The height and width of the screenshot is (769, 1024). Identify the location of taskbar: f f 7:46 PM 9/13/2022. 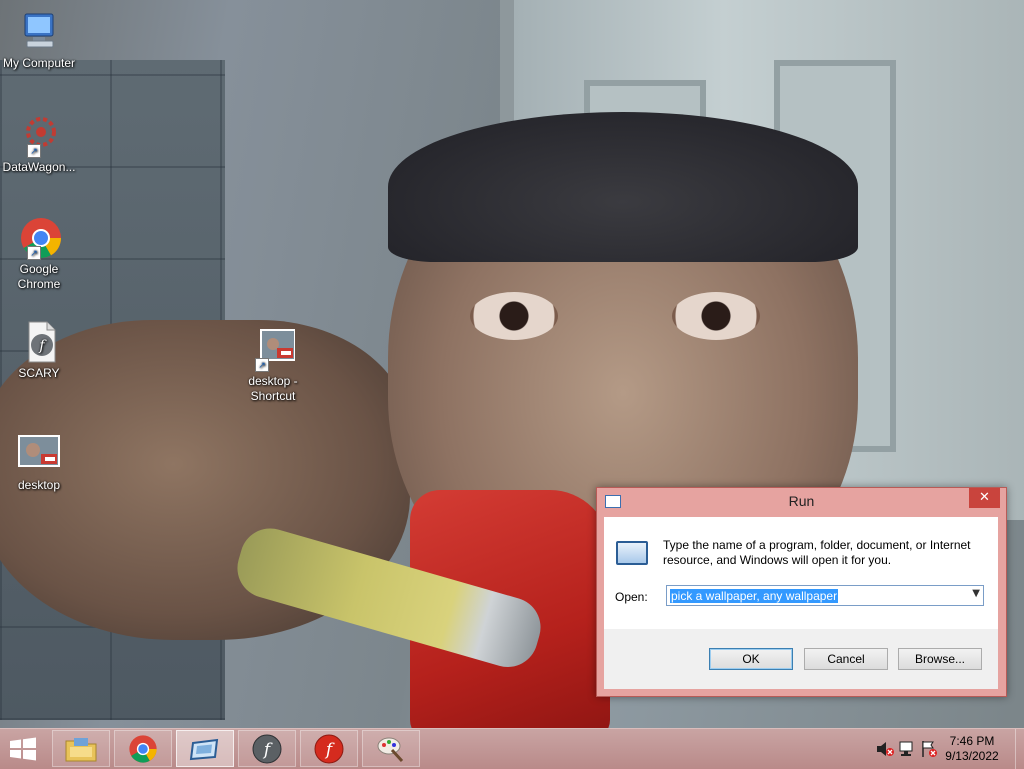
(512, 748).